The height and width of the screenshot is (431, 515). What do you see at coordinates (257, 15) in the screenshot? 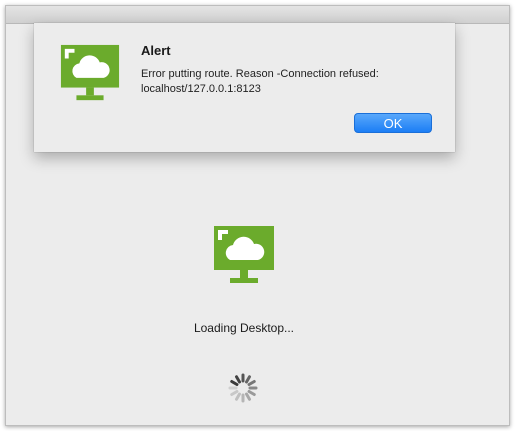
I see `window-titlebar` at bounding box center [257, 15].